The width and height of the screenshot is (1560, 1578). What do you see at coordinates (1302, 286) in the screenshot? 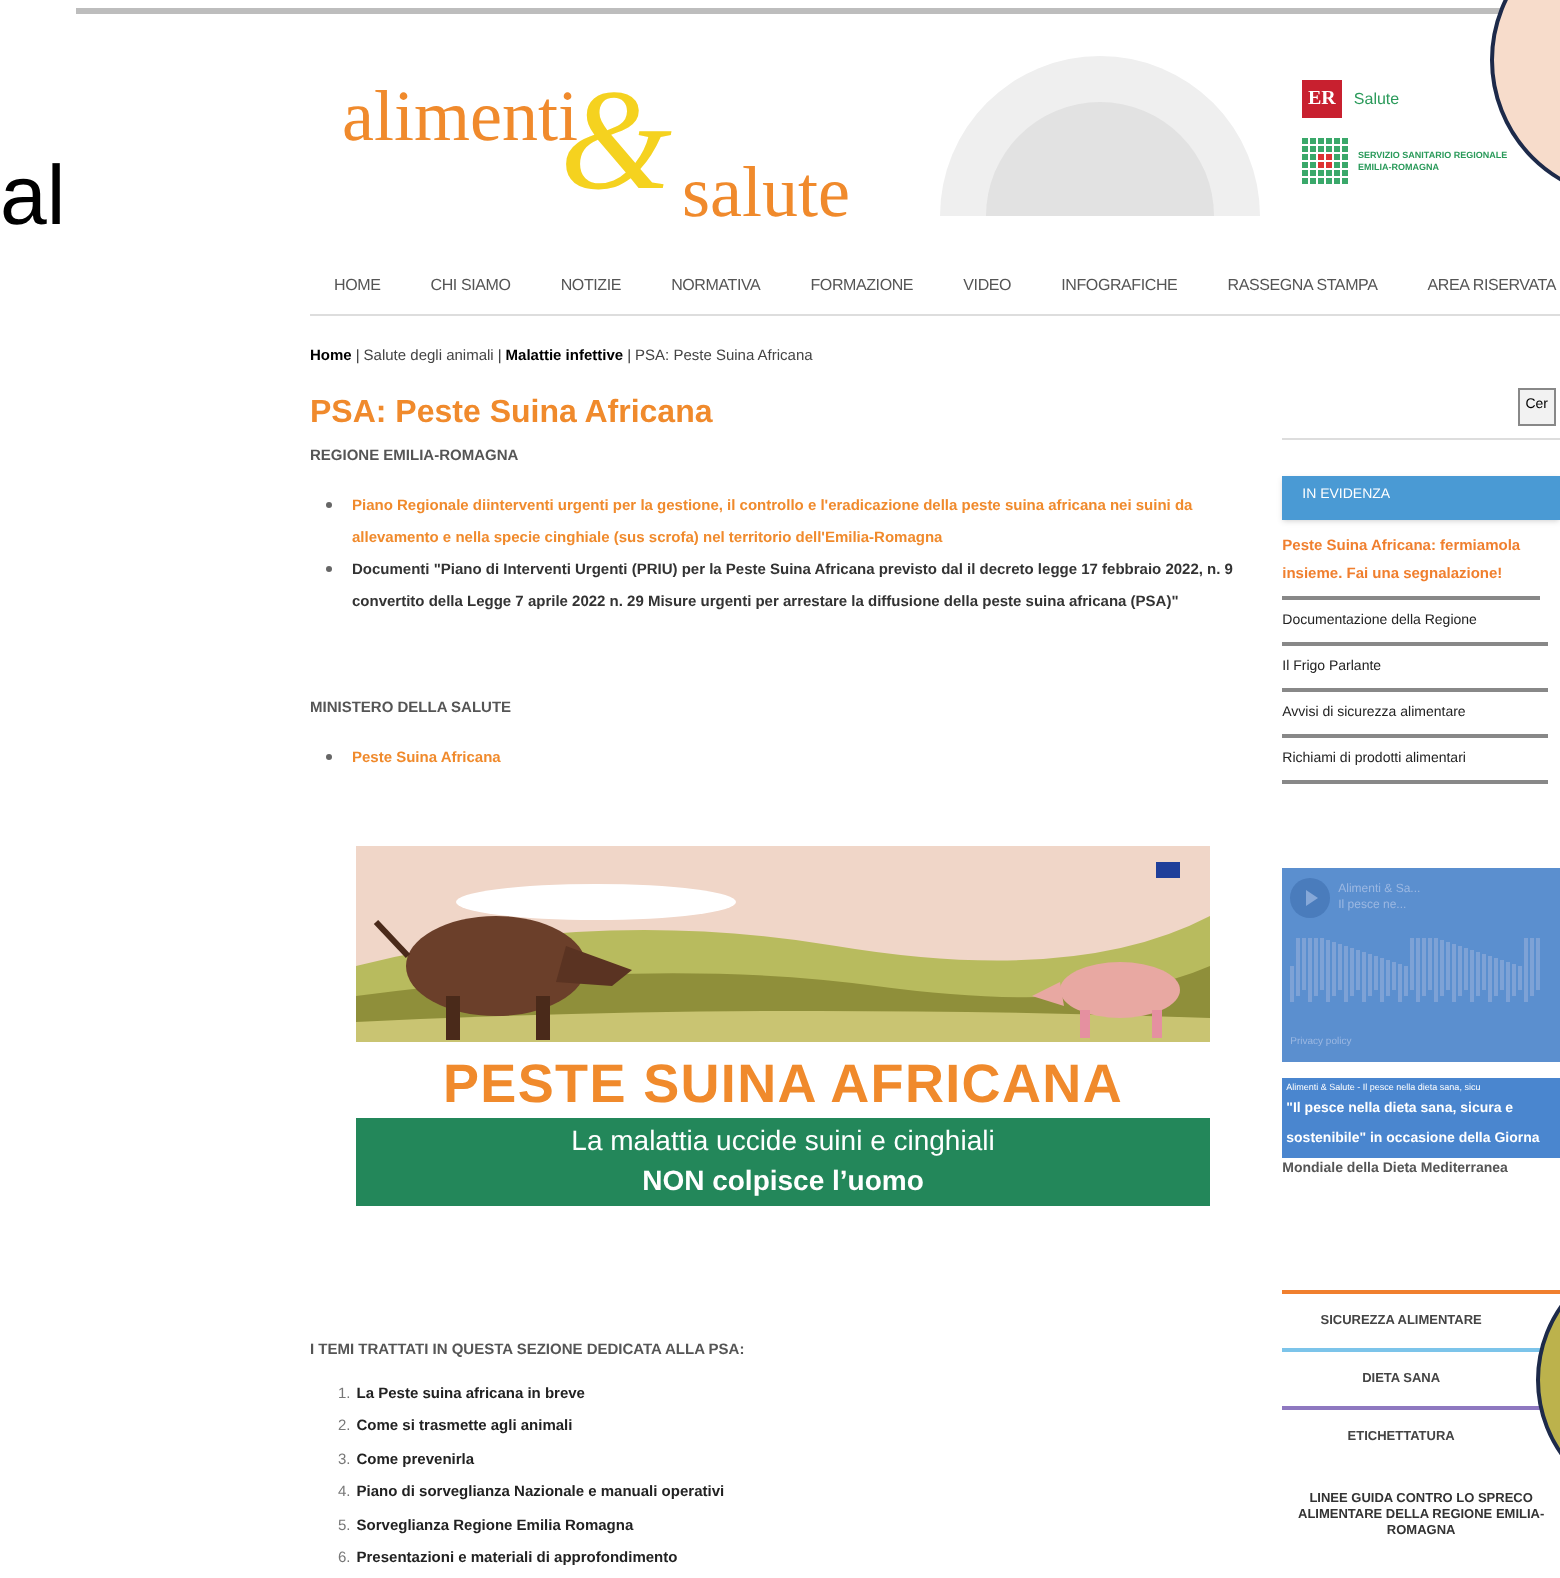
I see `nav-link: RASSEGNA STAMPA` at bounding box center [1302, 286].